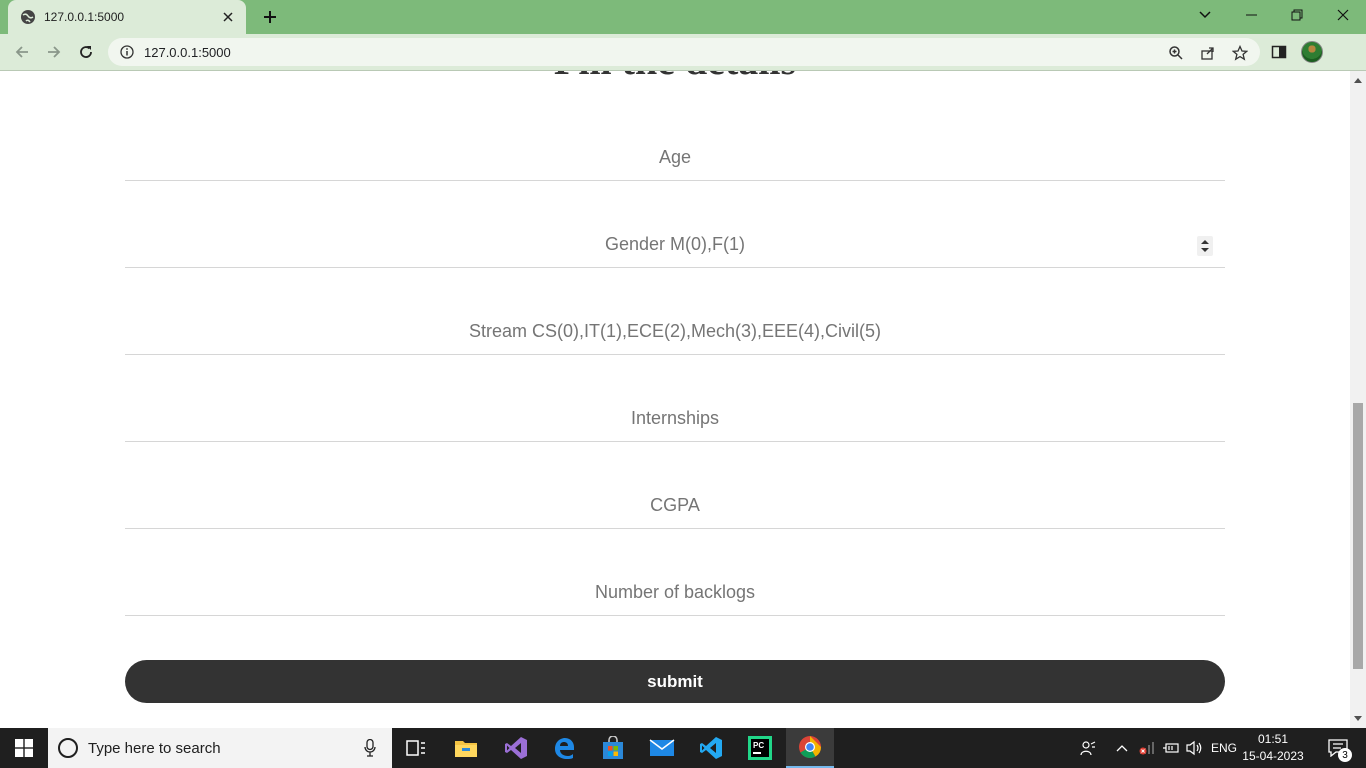  Describe the element at coordinates (1122, 748) in the screenshot. I see `chevron-up-icon` at that location.